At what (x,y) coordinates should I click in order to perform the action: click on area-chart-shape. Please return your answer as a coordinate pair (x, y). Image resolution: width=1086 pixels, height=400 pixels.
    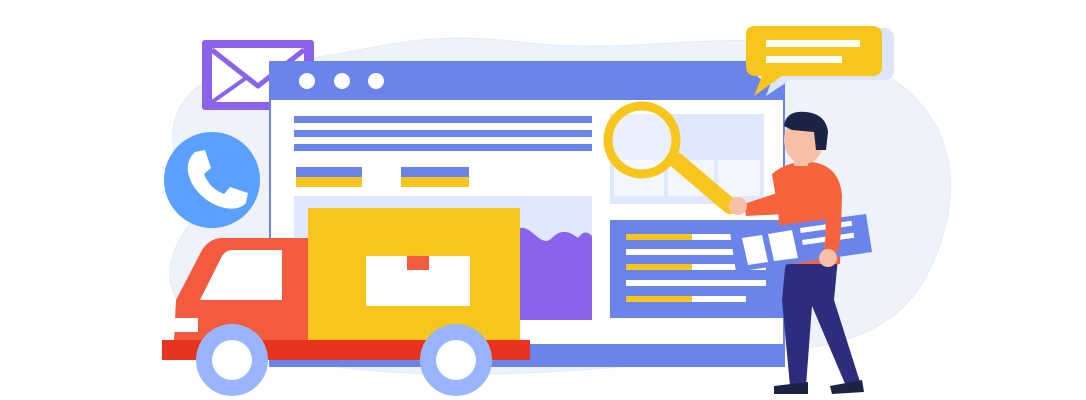
    Looking at the image, I should click on (554, 273).